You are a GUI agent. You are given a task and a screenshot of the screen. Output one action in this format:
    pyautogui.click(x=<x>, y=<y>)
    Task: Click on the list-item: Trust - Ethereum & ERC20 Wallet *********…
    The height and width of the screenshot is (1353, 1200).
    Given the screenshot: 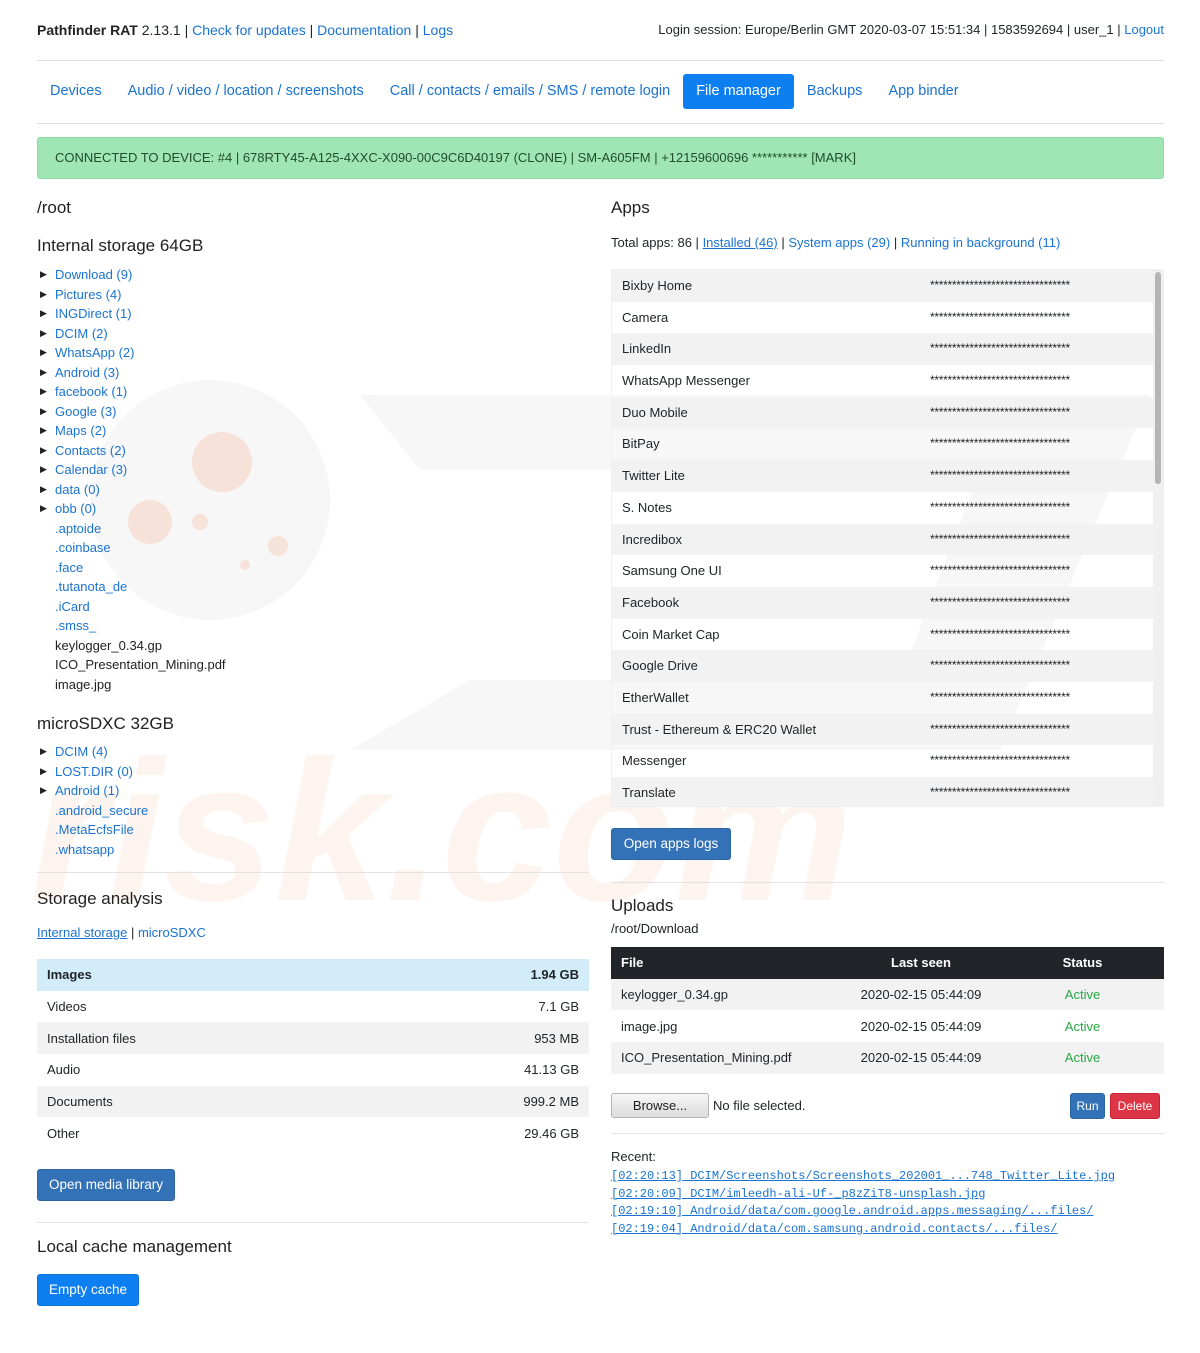 What is the action you would take?
    pyautogui.click(x=887, y=729)
    